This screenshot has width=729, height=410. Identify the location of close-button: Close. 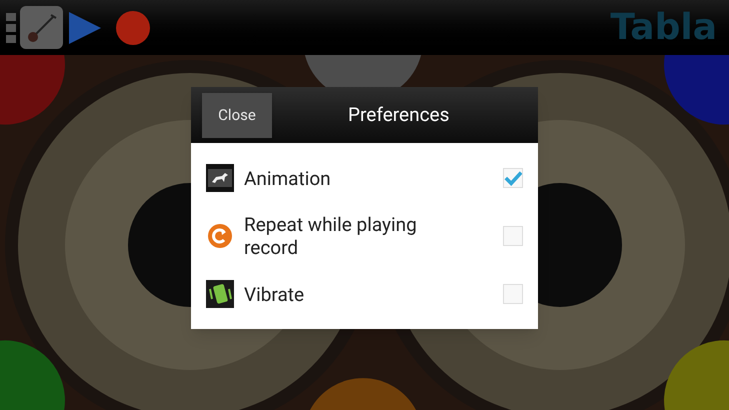
(237, 115).